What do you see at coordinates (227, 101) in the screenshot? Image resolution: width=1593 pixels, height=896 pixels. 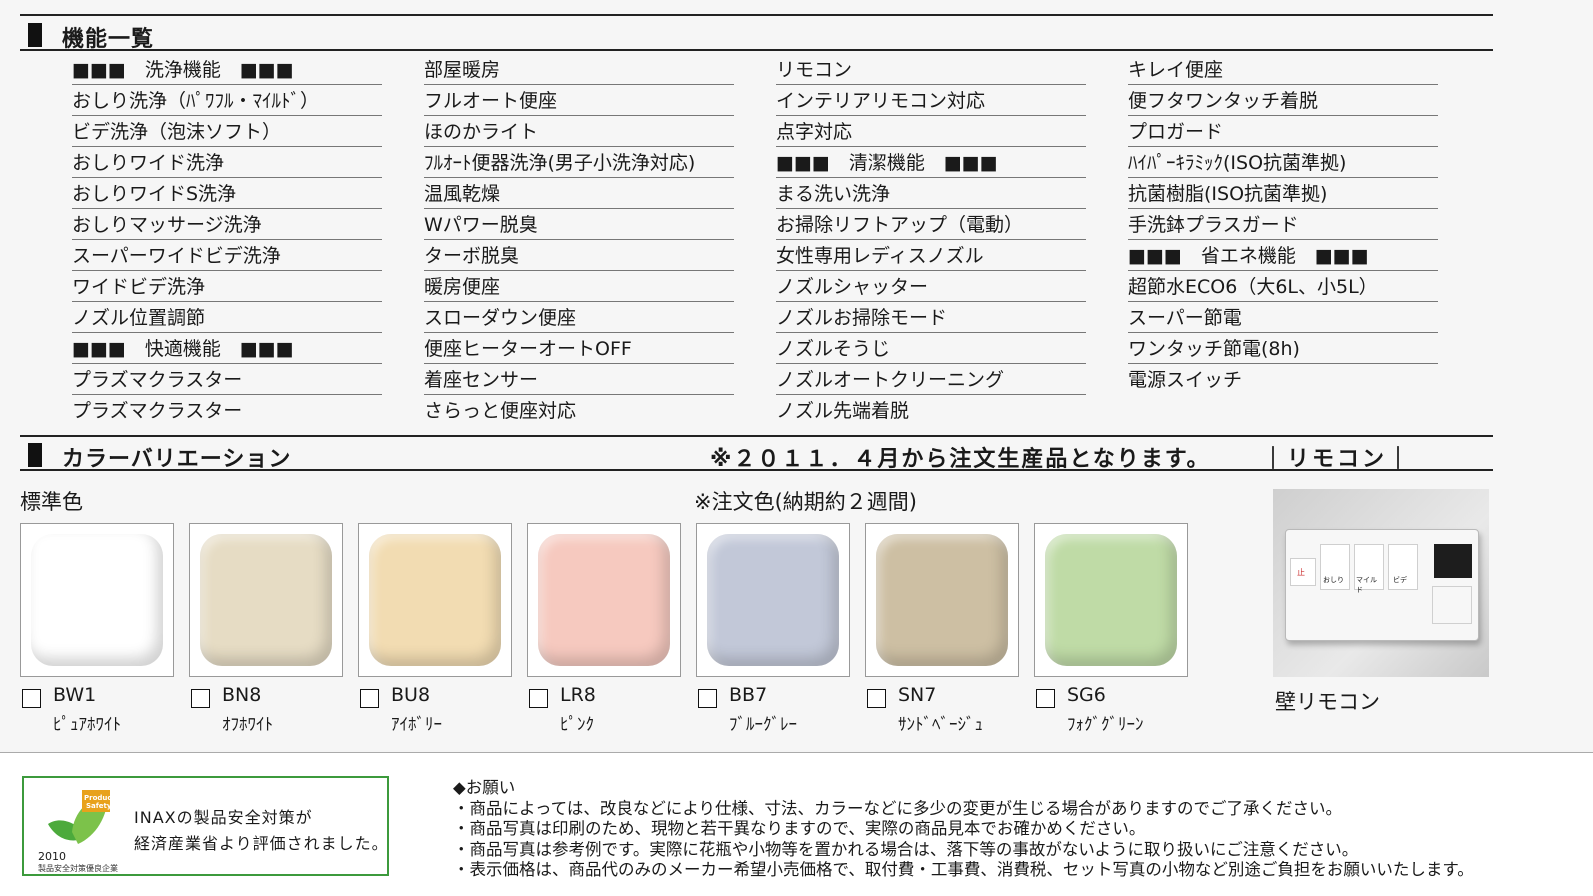 I see `feature-item: おしり洗浄（ﾊﾟﾜﾌﾙ・ﾏｲﾙﾄﾞ）` at bounding box center [227, 101].